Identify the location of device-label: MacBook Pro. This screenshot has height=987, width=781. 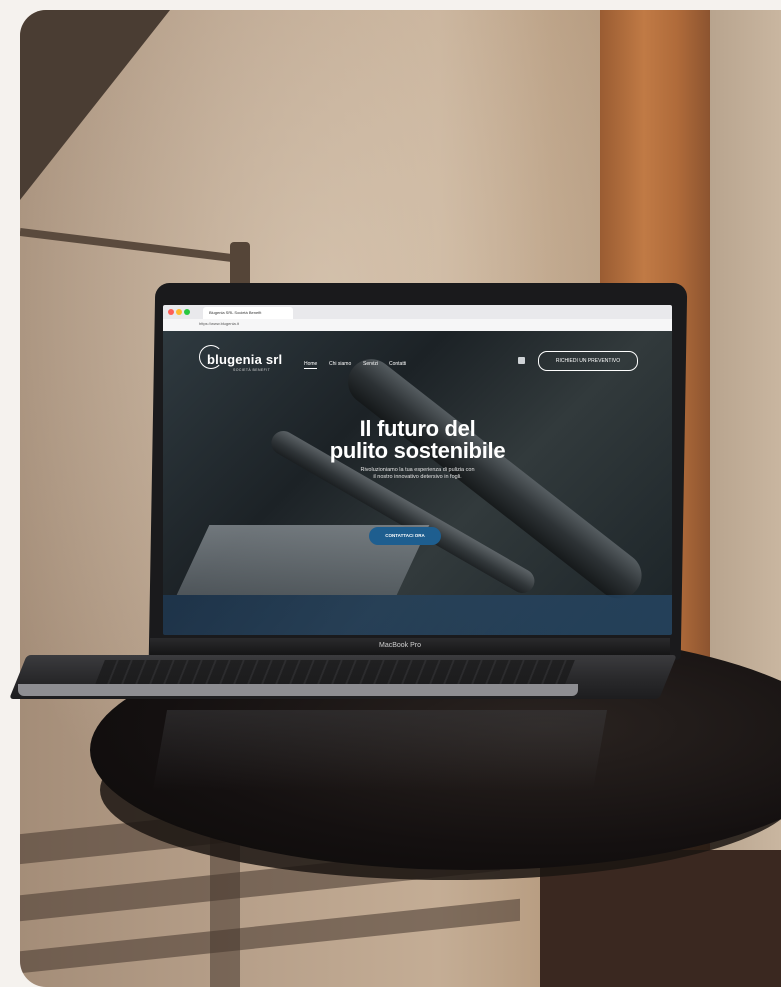
(400, 645).